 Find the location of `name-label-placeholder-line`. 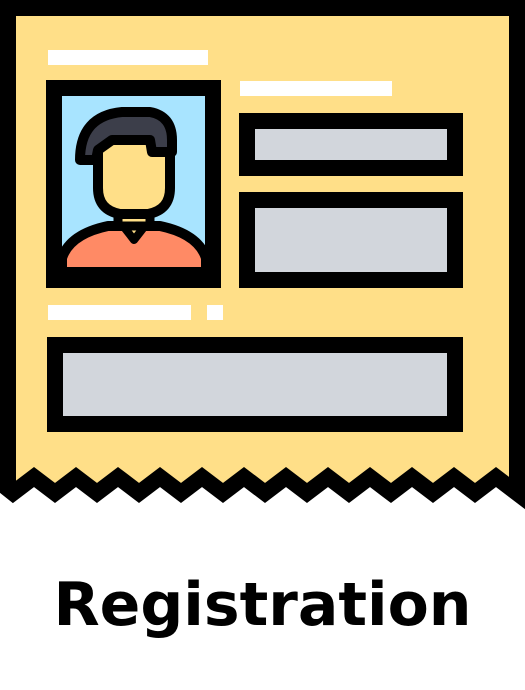

name-label-placeholder-line is located at coordinates (316, 88).